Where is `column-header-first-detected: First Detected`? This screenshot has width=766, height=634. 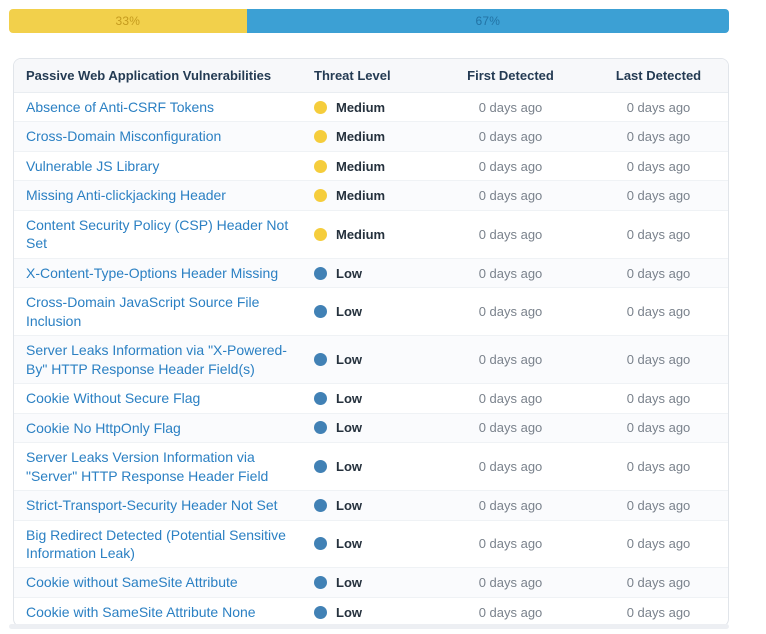
column-header-first-detected: First Detected is located at coordinates (510, 75).